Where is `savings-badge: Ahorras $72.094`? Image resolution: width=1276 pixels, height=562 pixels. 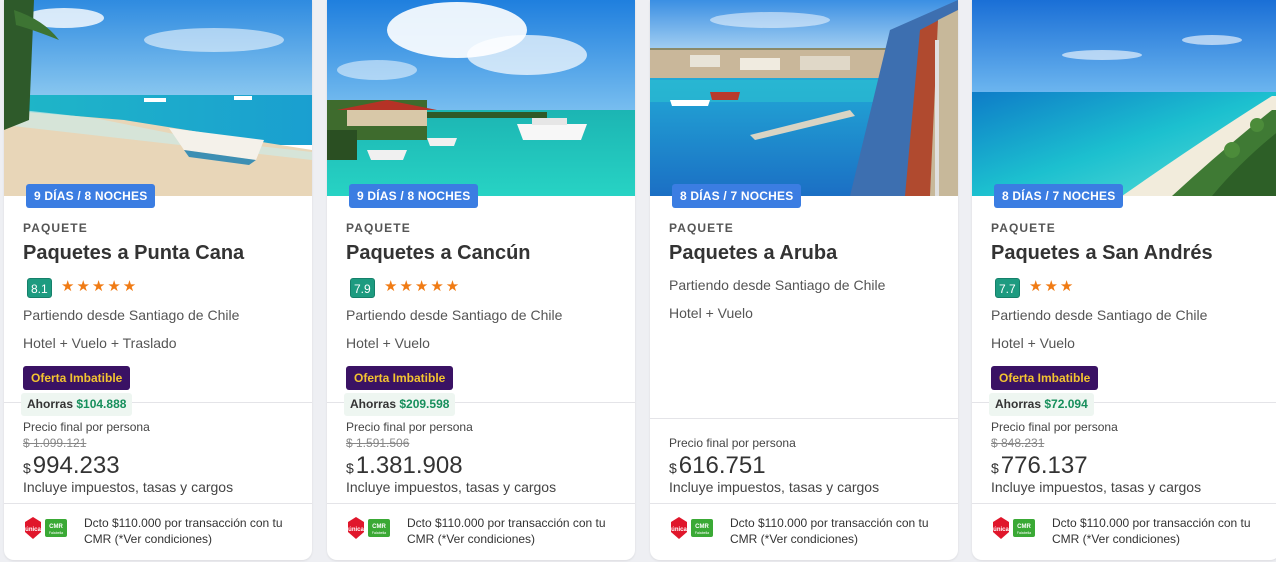
savings-badge: Ahorras $72.094 is located at coordinates (1041, 404).